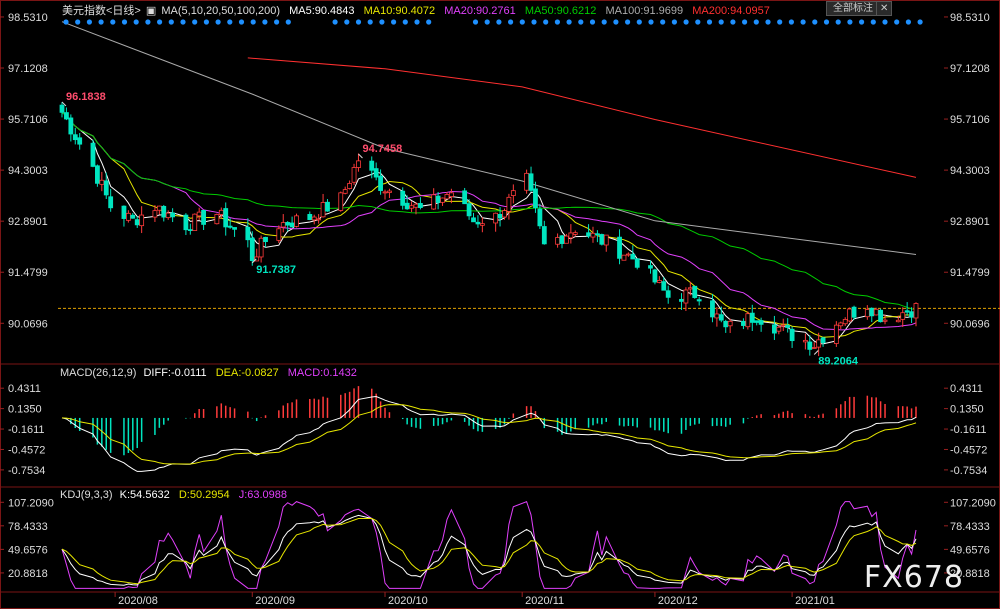 Image resolution: width=1000 pixels, height=609 pixels. What do you see at coordinates (480, 11) in the screenshot?
I see `ma20-value: MA20:90.2761` at bounding box center [480, 11].